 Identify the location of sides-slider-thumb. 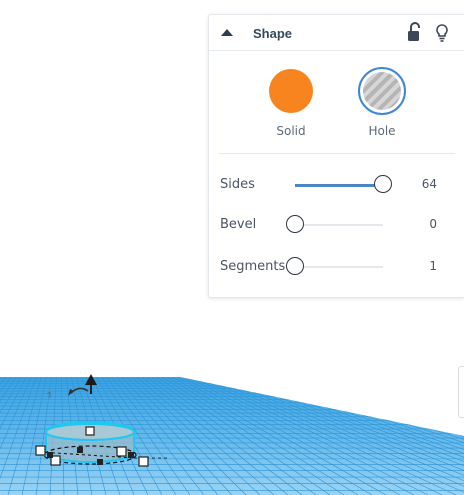
(383, 184).